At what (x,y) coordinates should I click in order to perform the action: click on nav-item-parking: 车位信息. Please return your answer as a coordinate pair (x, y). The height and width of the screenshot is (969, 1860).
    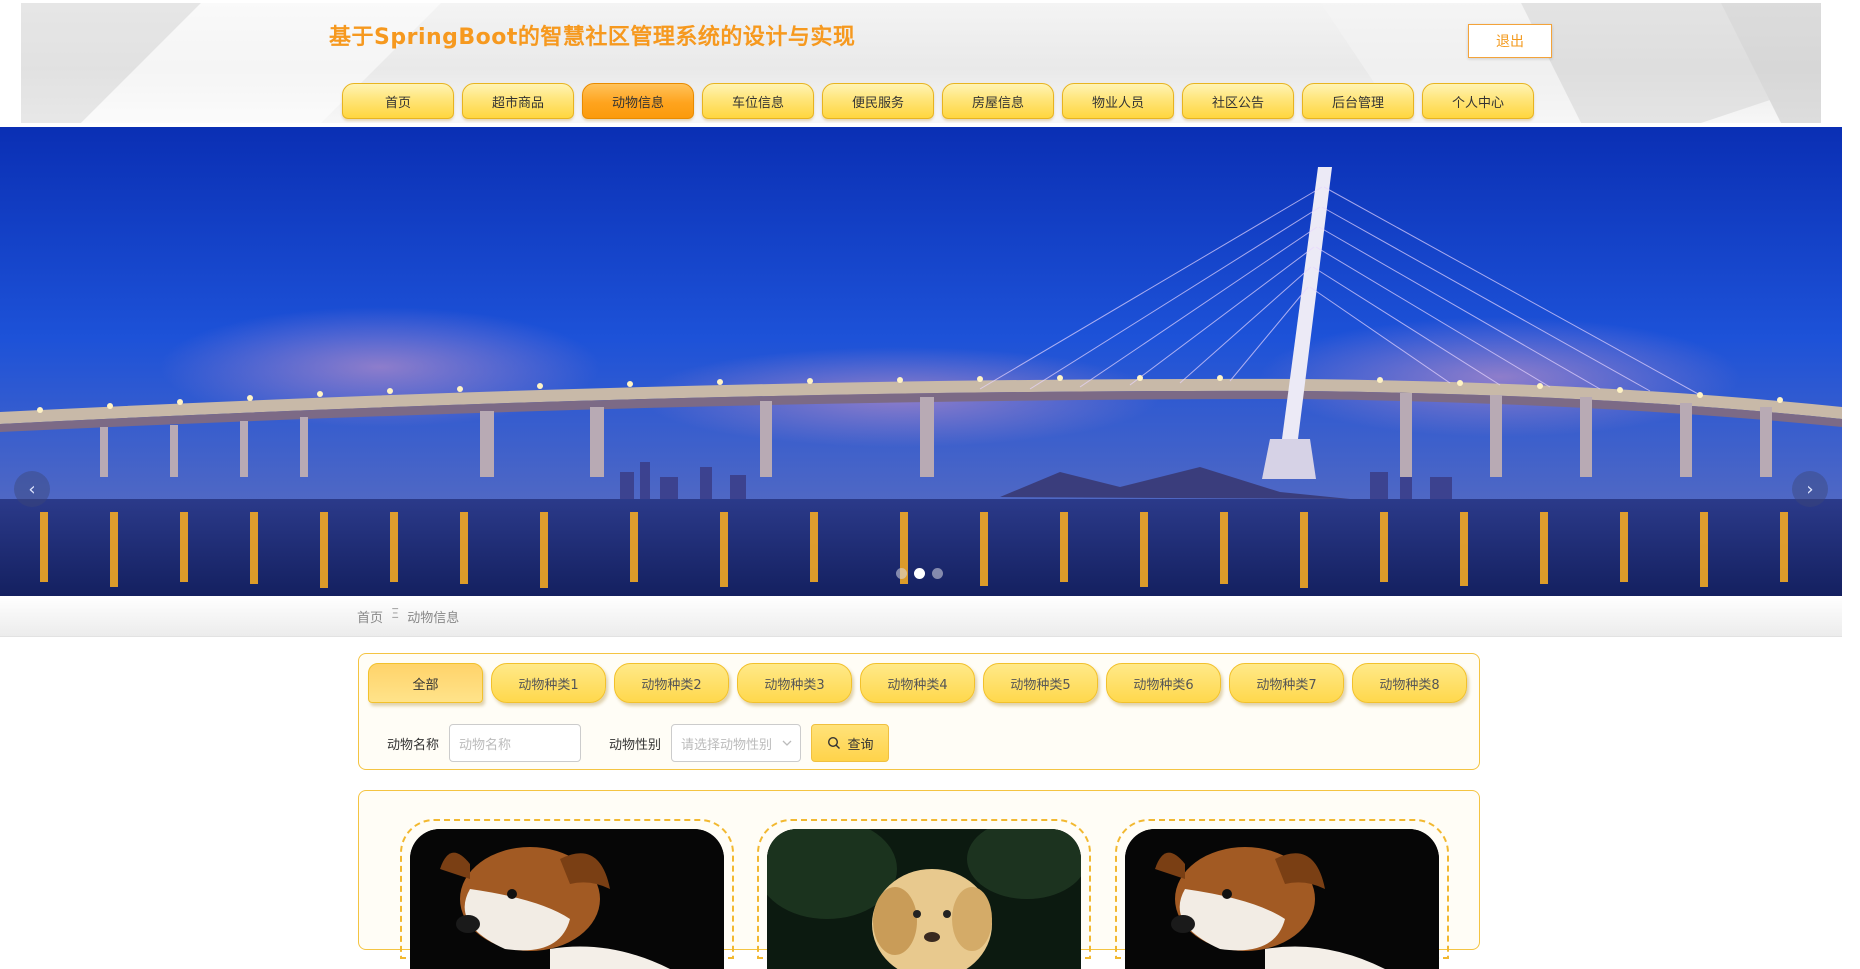
    Looking at the image, I should click on (758, 101).